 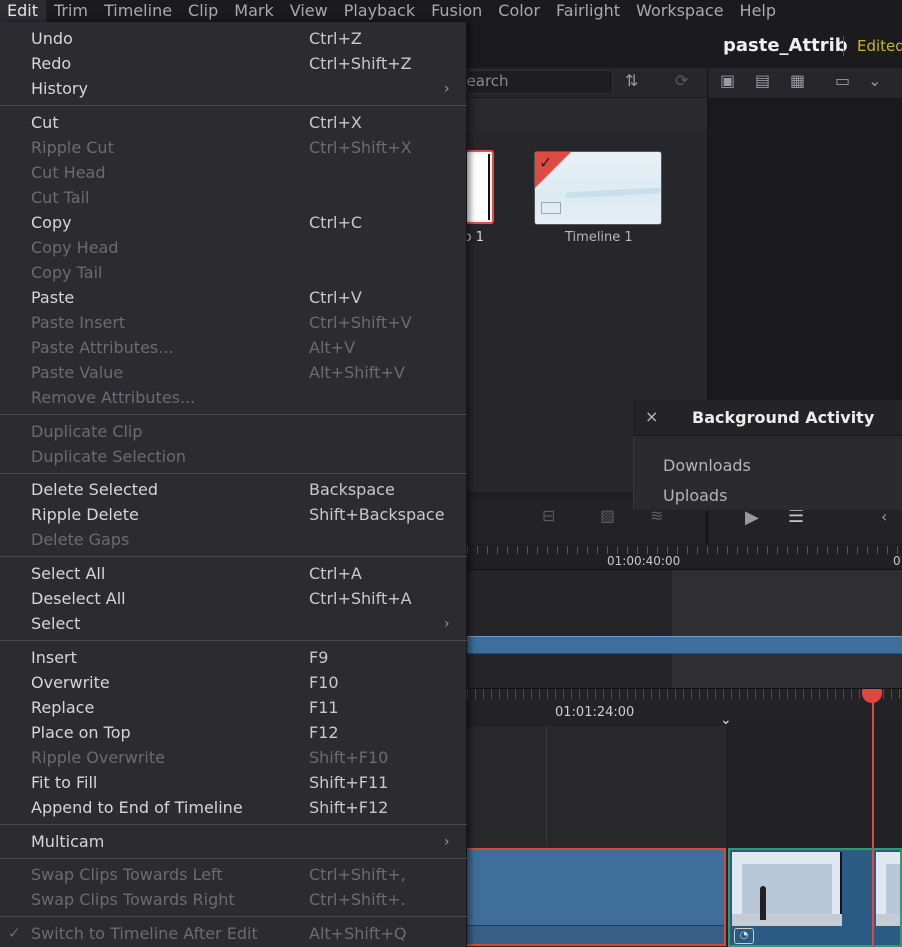 I want to click on waveform-icon: ≋, so click(x=656, y=516).